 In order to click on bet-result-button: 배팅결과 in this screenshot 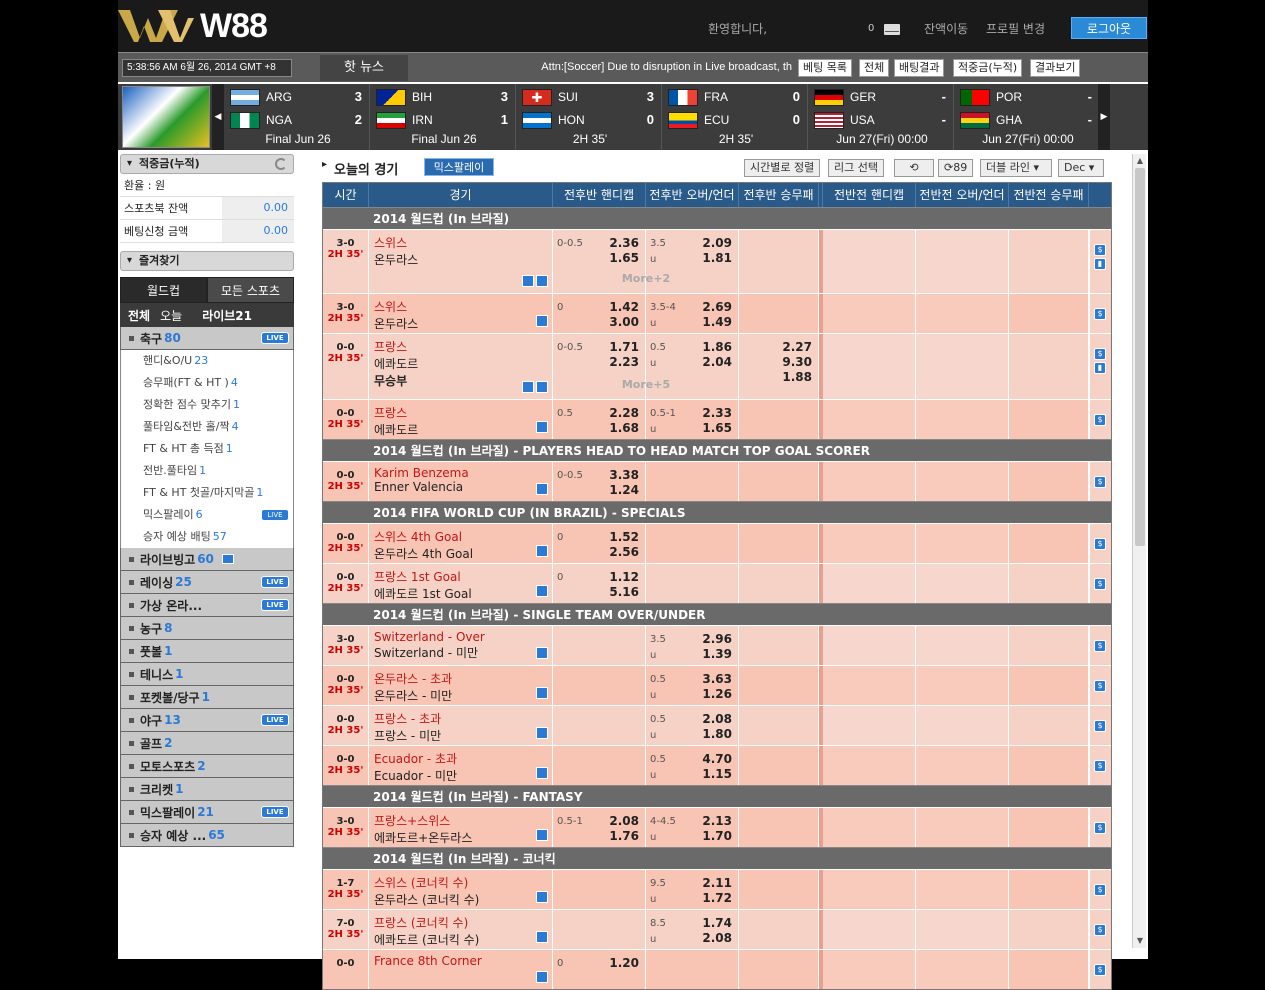, I will do `click(919, 68)`.